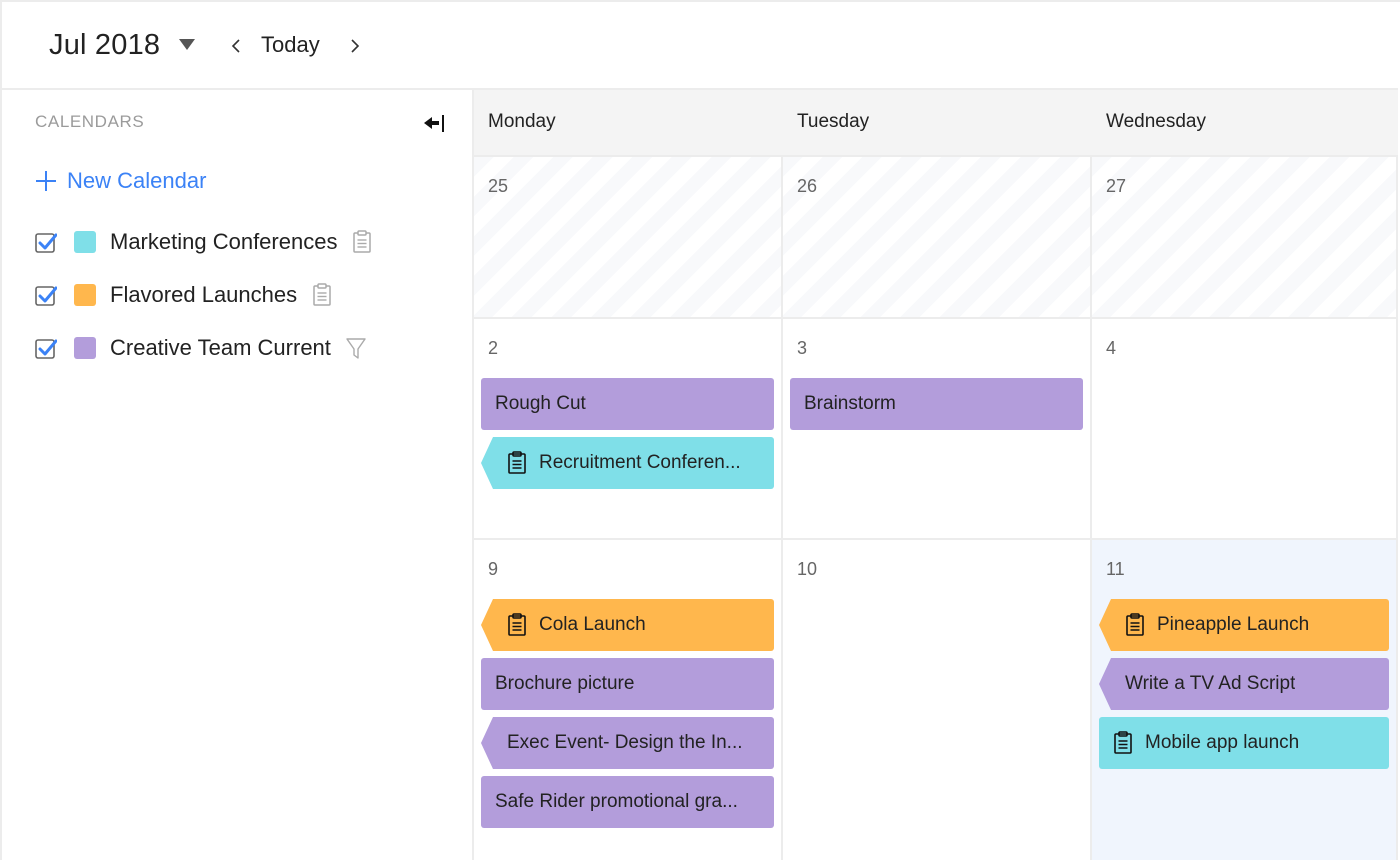 The image size is (1400, 860). Describe the element at coordinates (540, 403) in the screenshot. I see `event-title: Rough Cut` at that location.